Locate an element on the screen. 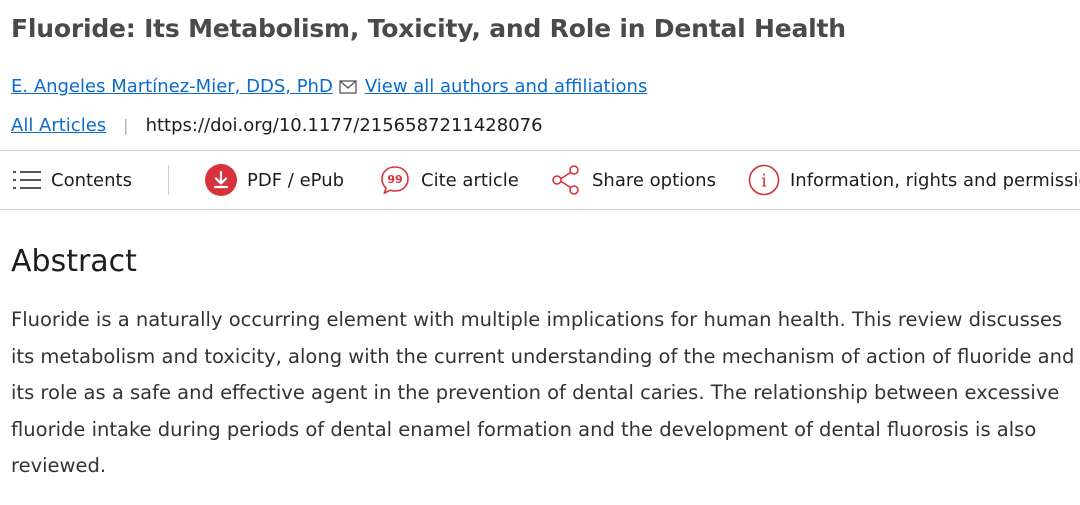  toolbar-divider is located at coordinates (168, 180).